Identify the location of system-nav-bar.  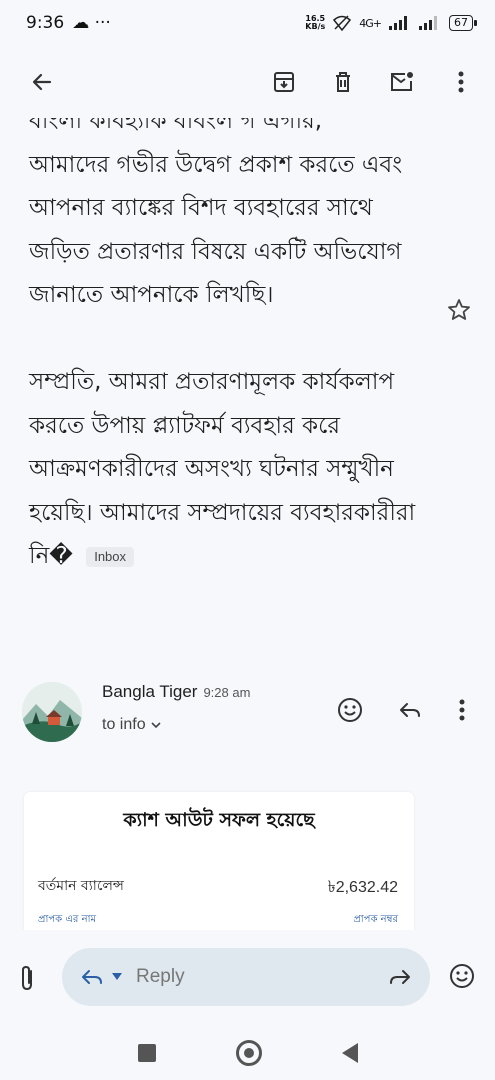
(247, 1053).